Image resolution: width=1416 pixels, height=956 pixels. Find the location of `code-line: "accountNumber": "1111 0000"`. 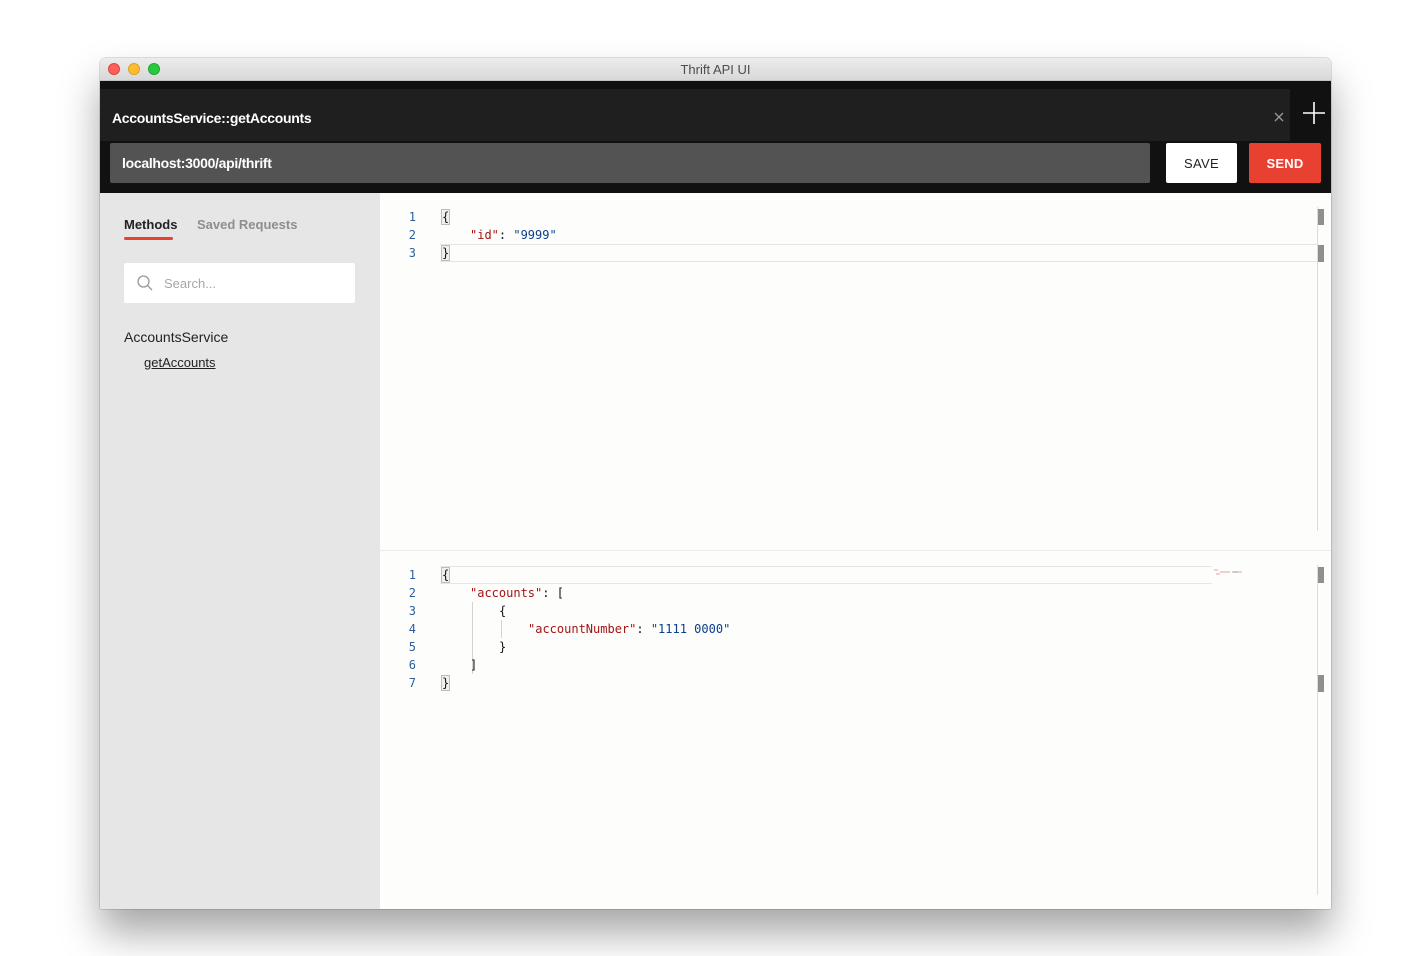

code-line: "accountNumber": "1111 0000" is located at coordinates (629, 629).